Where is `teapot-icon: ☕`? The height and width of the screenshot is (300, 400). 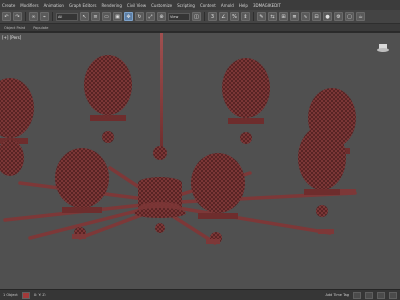
teapot-icon: ☕ is located at coordinates (360, 16).